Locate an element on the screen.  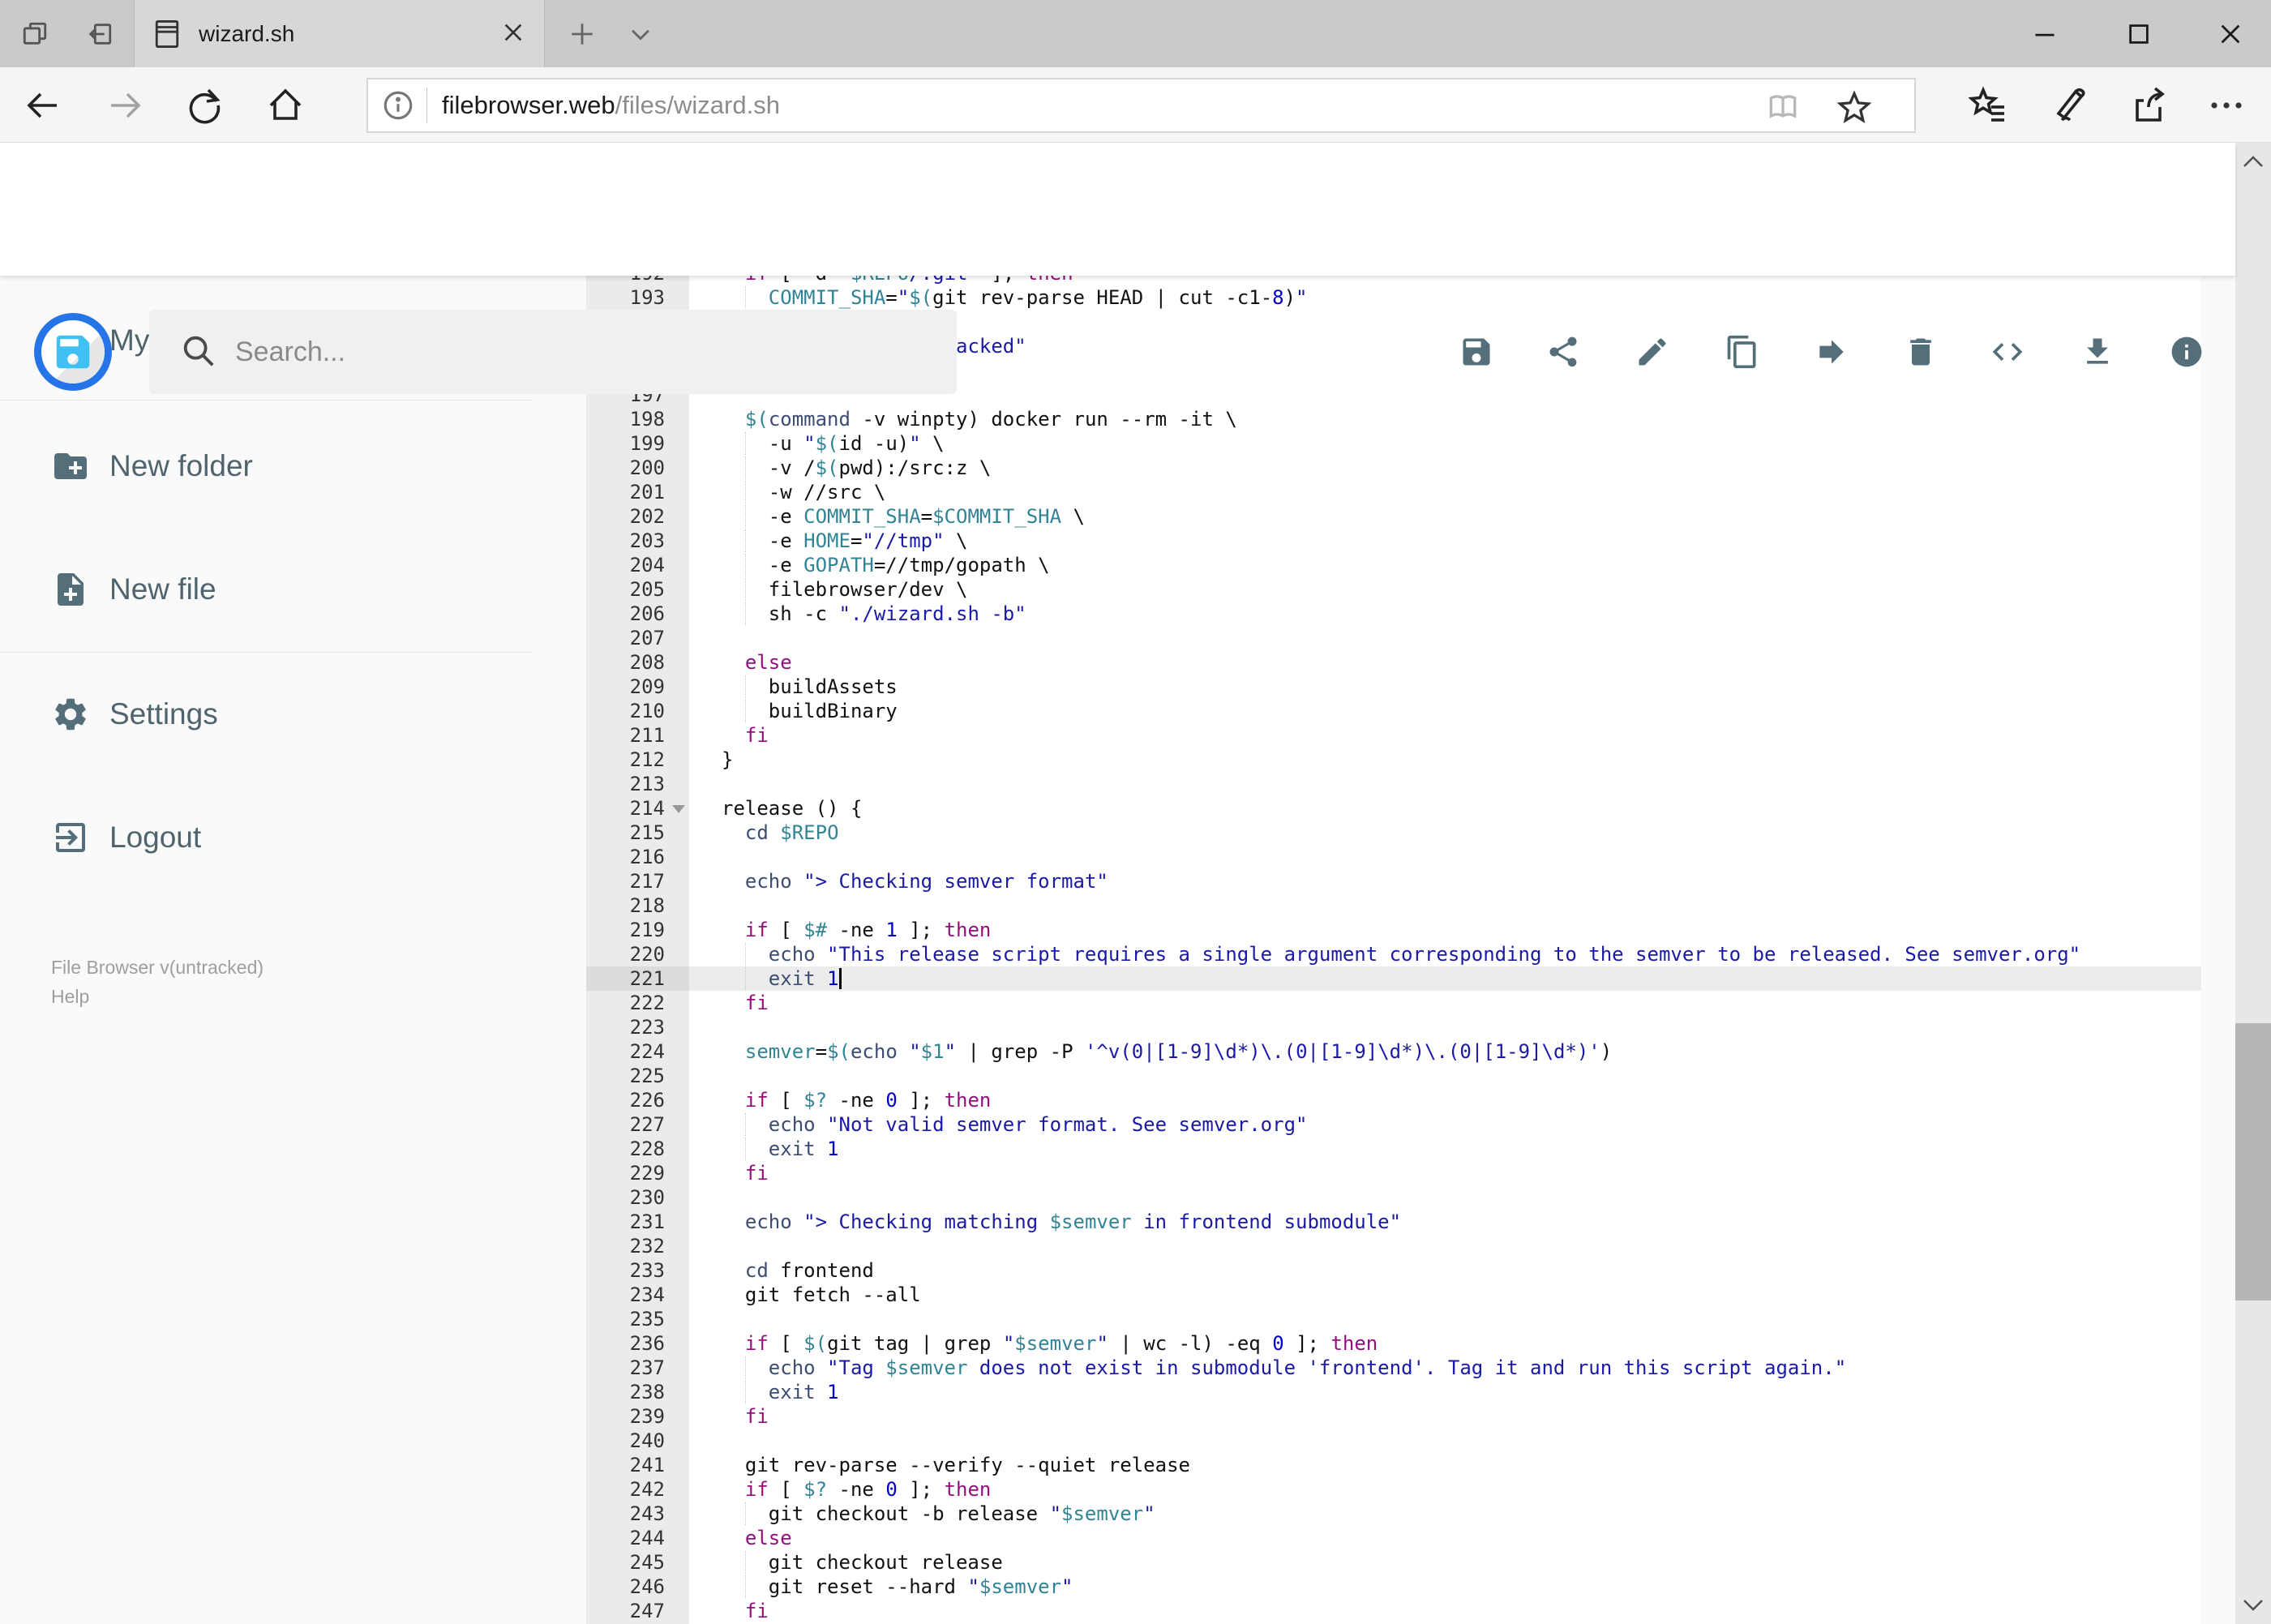
code-line: -e GOPATH=//tmp/gopath \ is located at coordinates (1445, 565).